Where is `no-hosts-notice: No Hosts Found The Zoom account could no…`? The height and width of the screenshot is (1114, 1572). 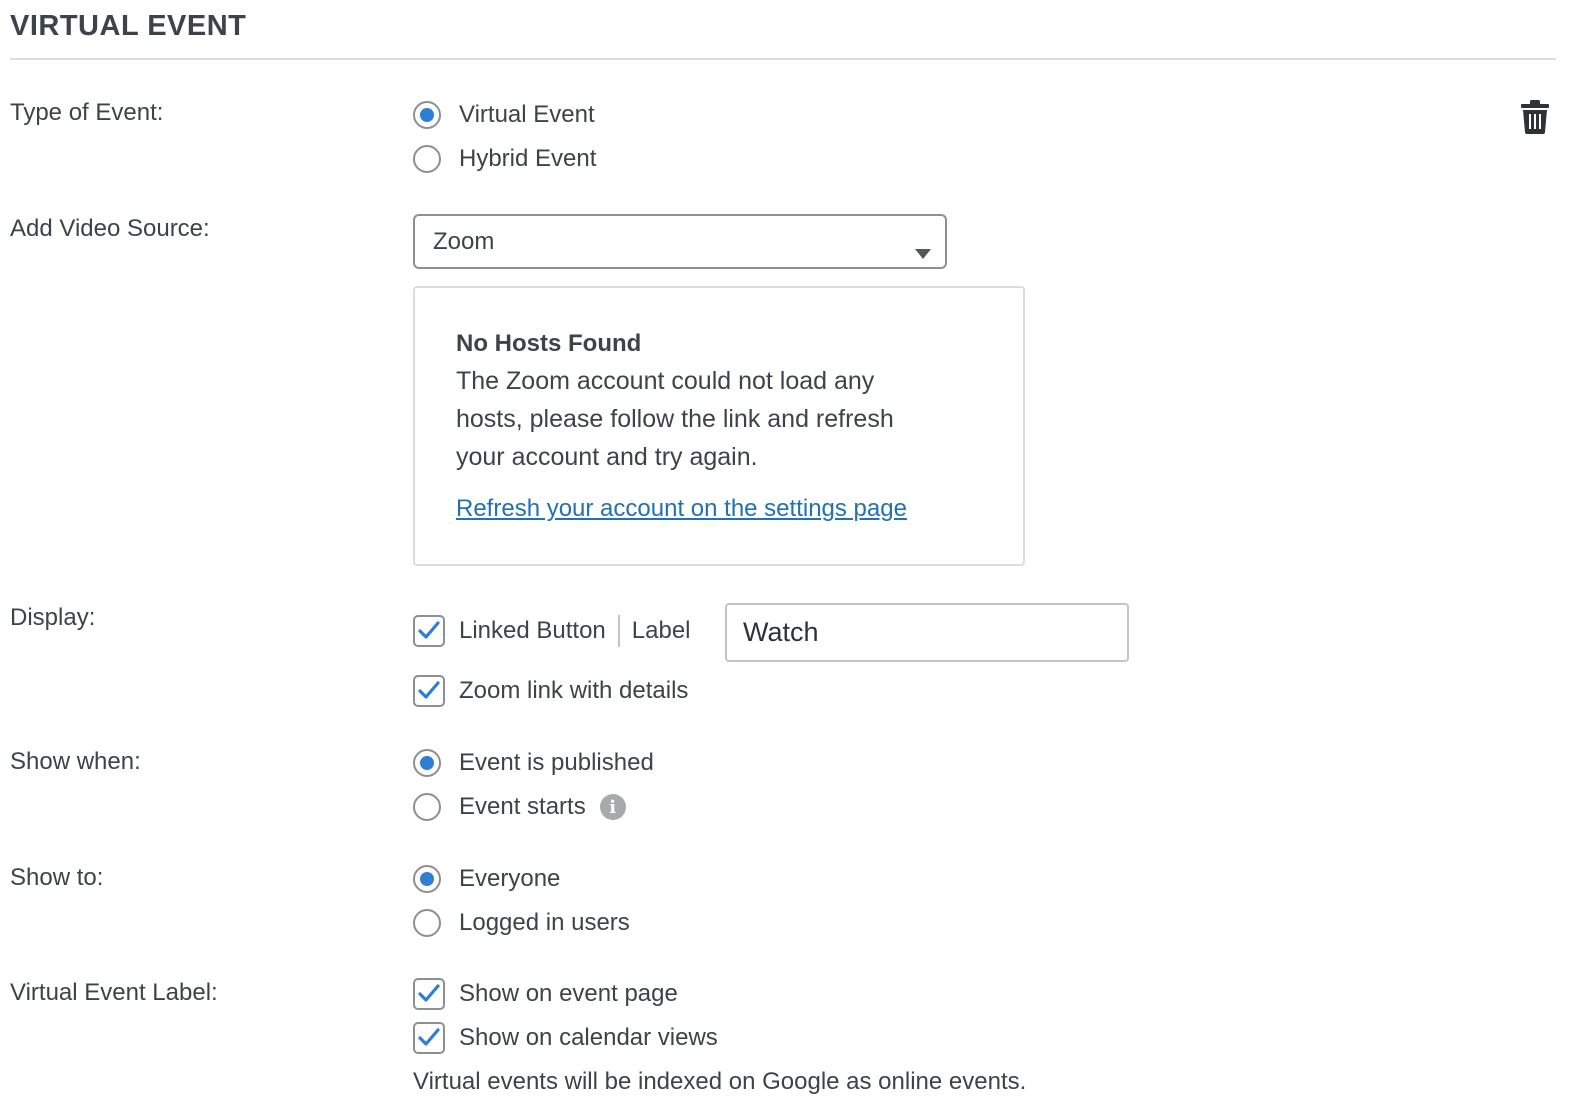 no-hosts-notice: No Hosts Found The Zoom account could no… is located at coordinates (719, 426).